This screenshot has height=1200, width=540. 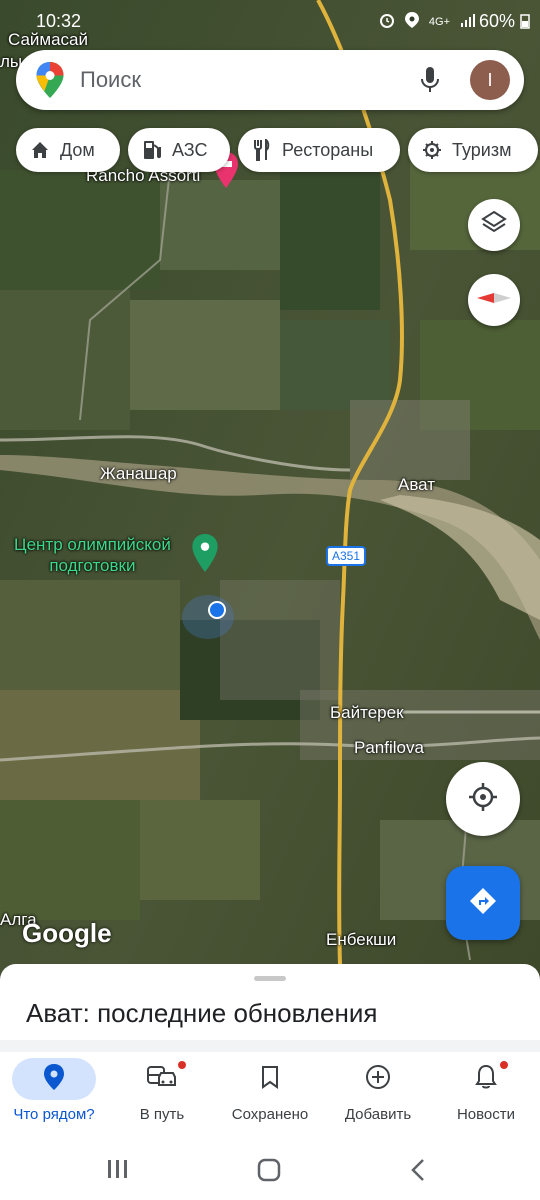 I want to click on updates-sheet: Ават: последние обновления, so click(x=270, y=1004).